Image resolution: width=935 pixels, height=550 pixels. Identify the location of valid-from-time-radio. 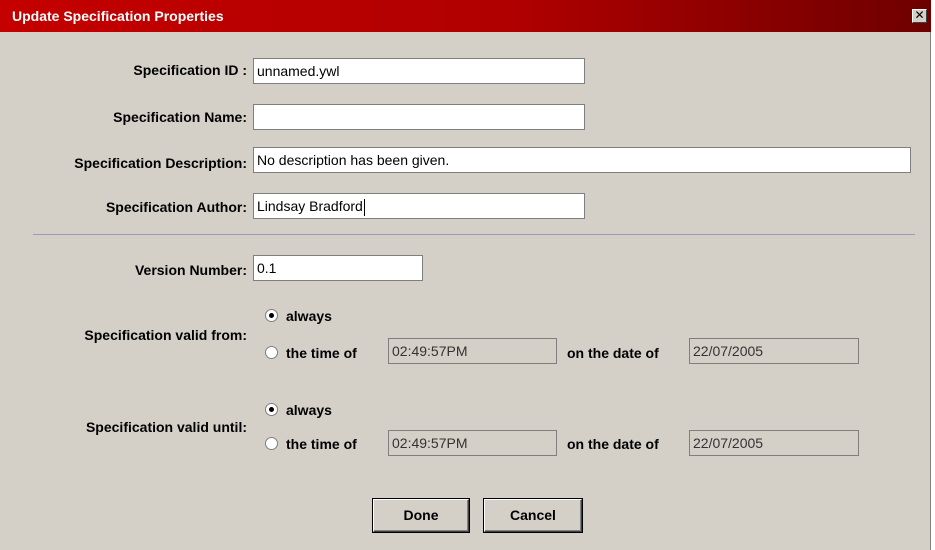
(271, 352).